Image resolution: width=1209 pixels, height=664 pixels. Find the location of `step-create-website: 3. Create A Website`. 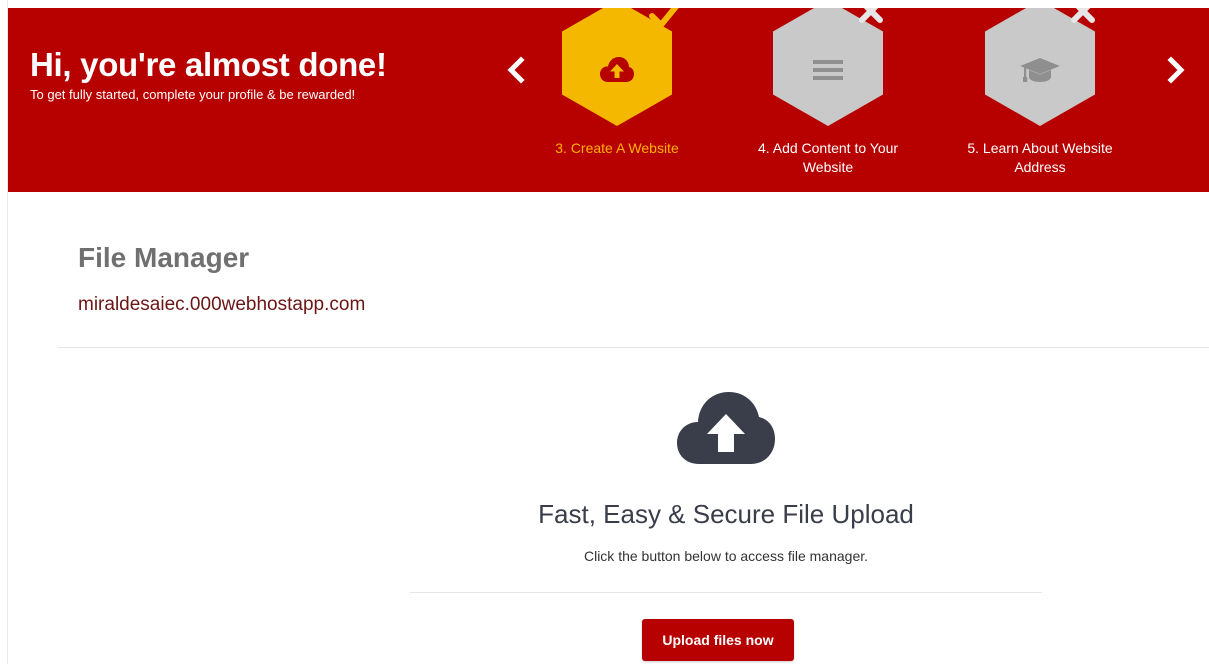

step-create-website: 3. Create A Website is located at coordinates (617, 100).